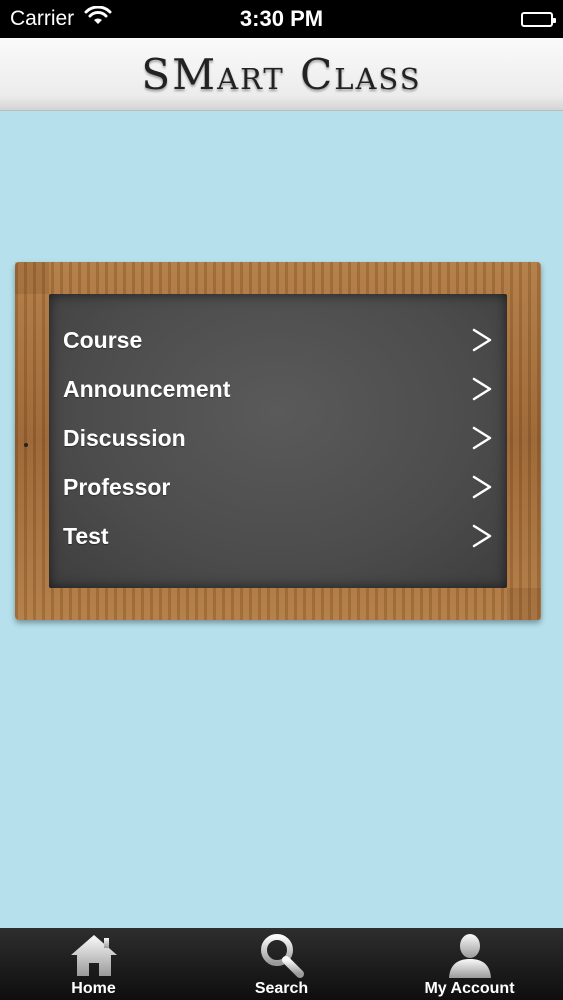 This screenshot has height=1000, width=563. I want to click on tab-search: Search, so click(281, 964).